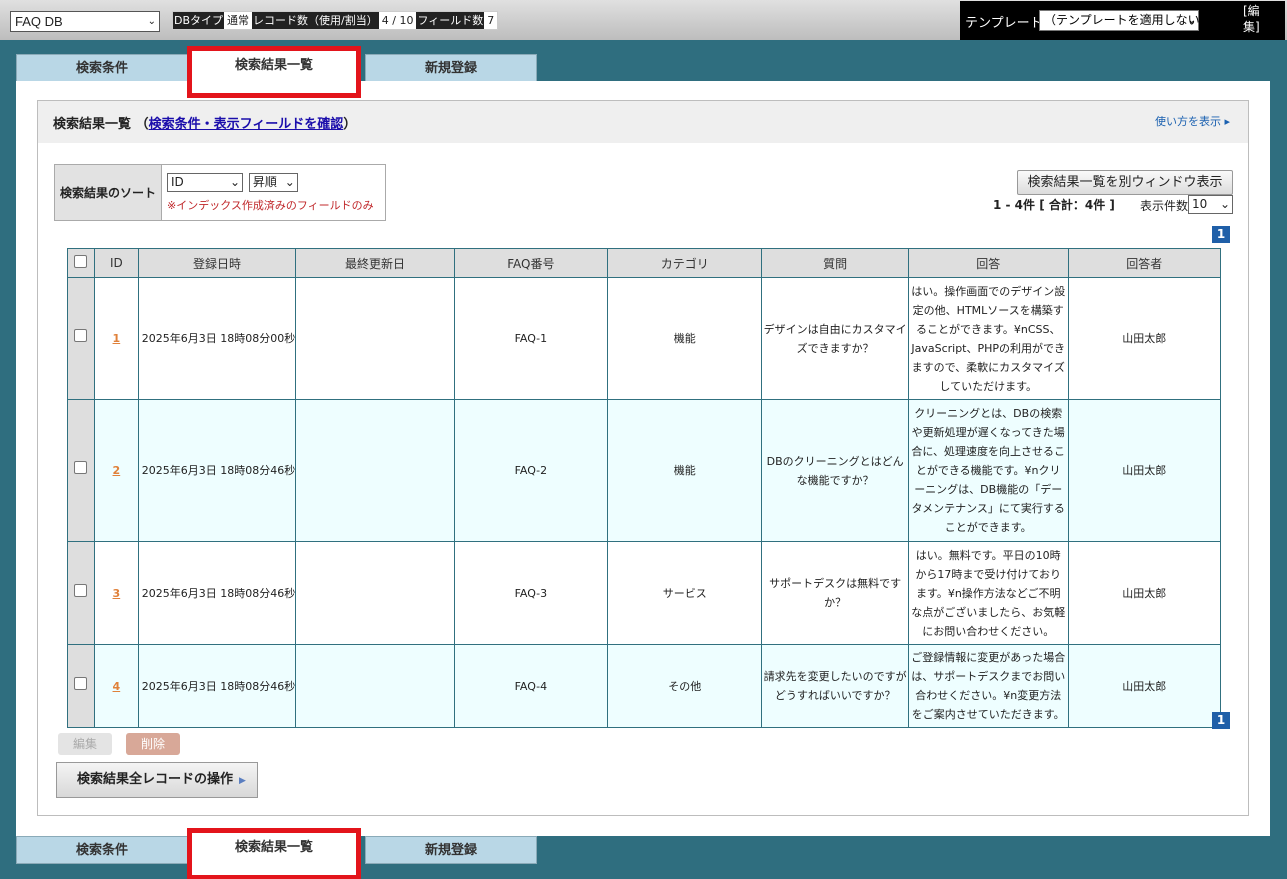  I want to click on sort-label: 検索結果のソート, so click(108, 192).